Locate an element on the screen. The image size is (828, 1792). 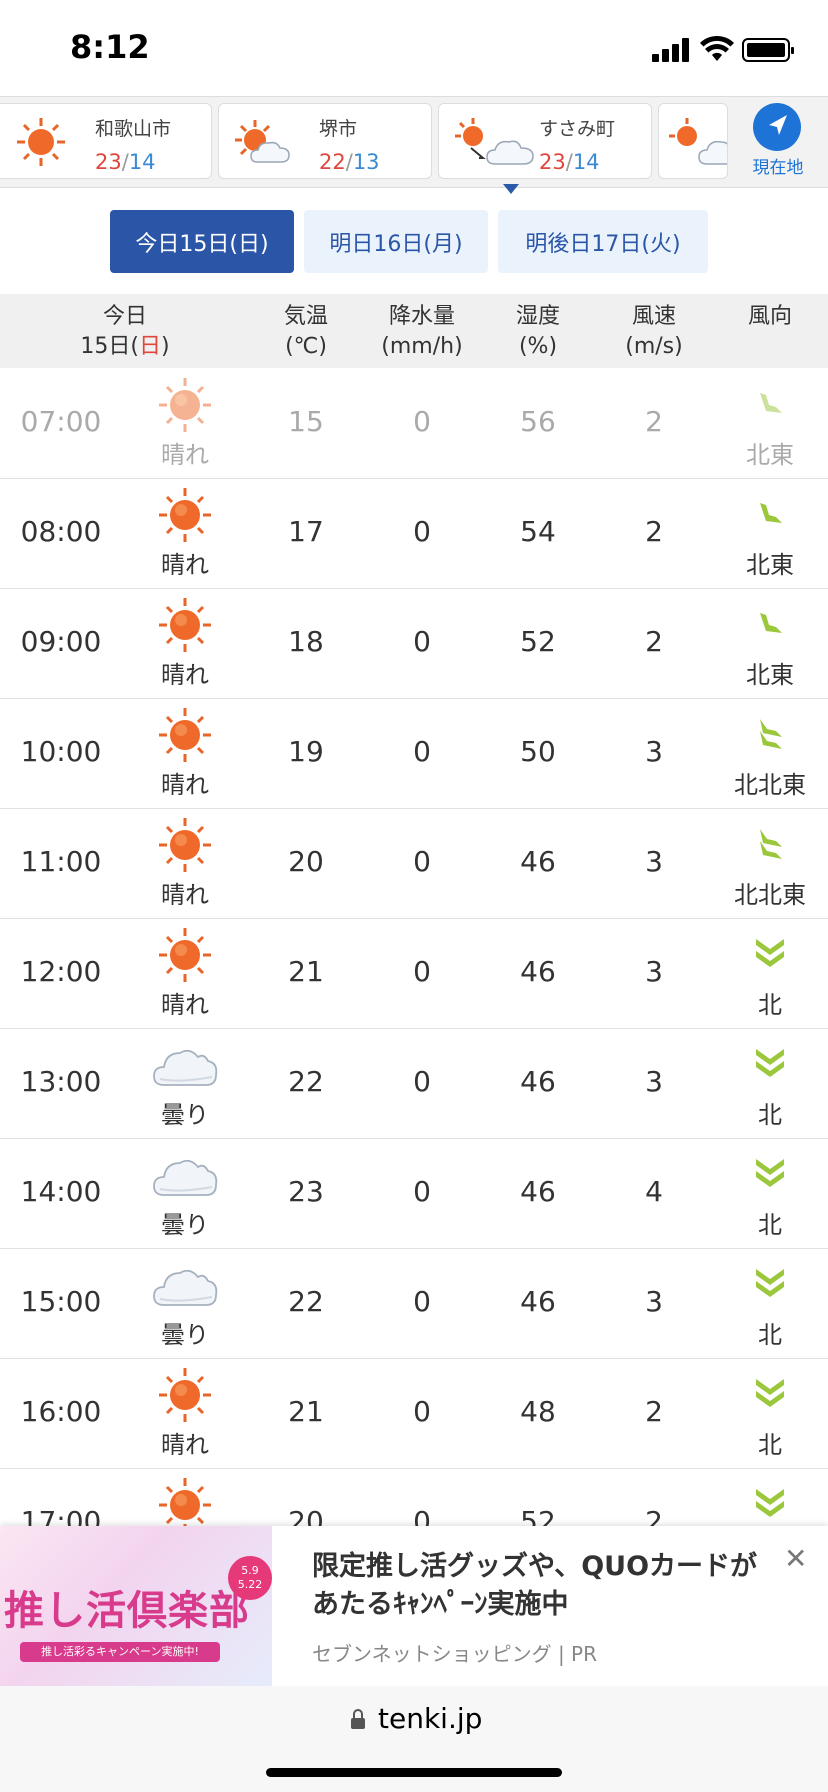
row-time: 11:00 is located at coordinates (61, 861).